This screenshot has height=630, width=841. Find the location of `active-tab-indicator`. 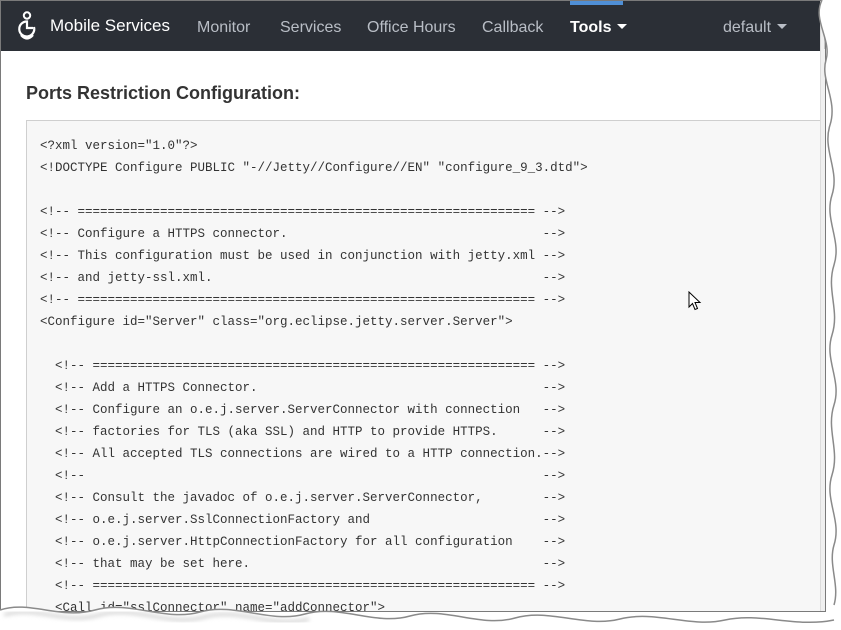

active-tab-indicator is located at coordinates (596, 3).